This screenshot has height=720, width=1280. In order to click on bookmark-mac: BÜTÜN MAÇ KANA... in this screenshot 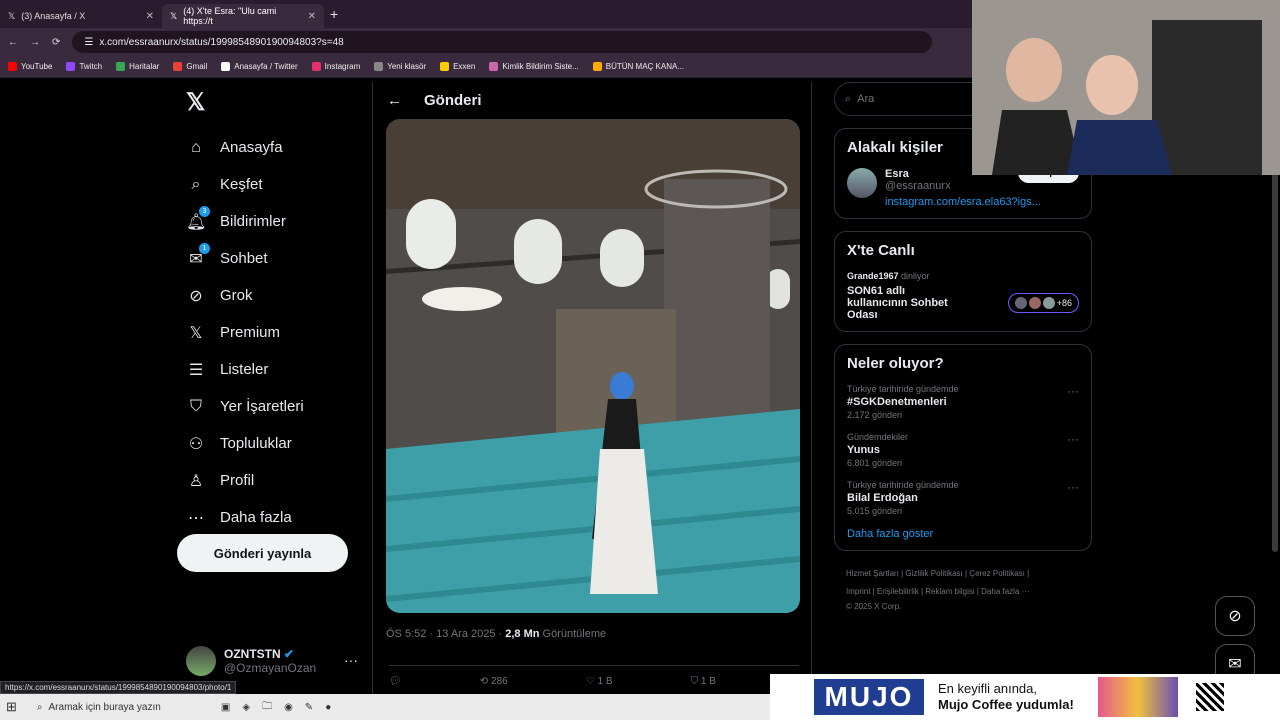, I will do `click(638, 66)`.